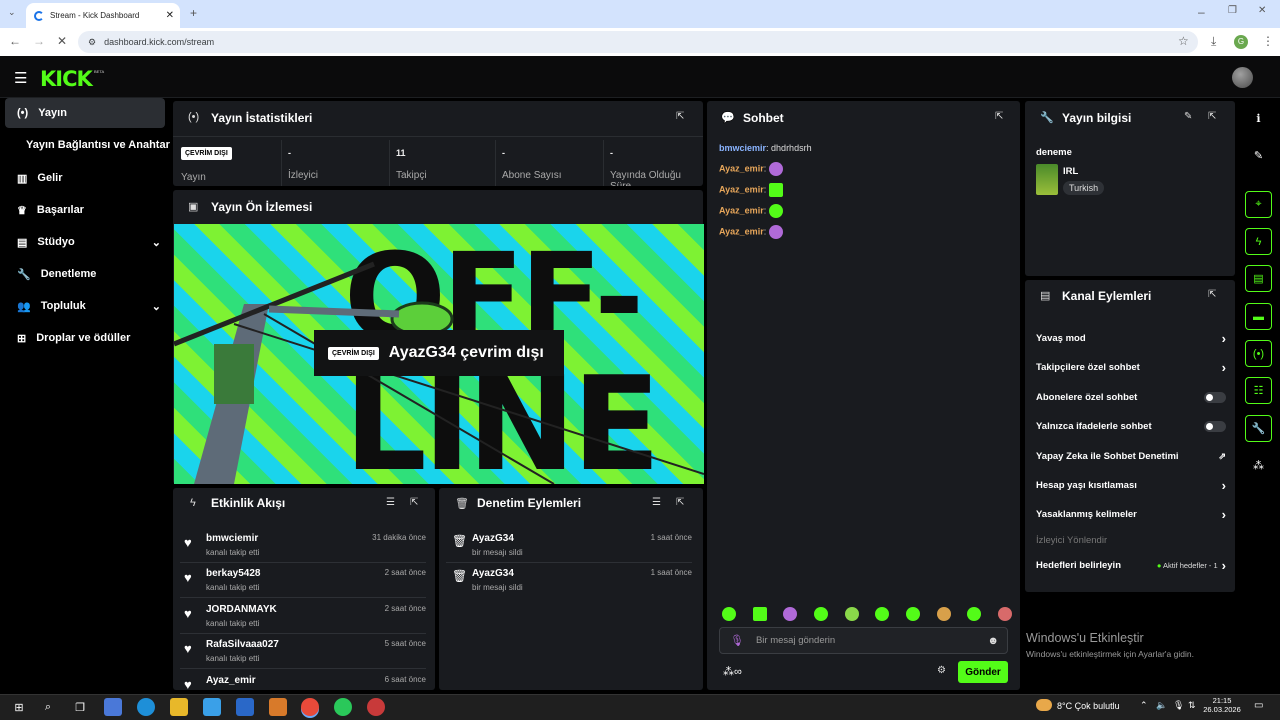  What do you see at coordinates (1258, 204) in the screenshot?
I see `screen-capture-icon: ⌖` at bounding box center [1258, 204].